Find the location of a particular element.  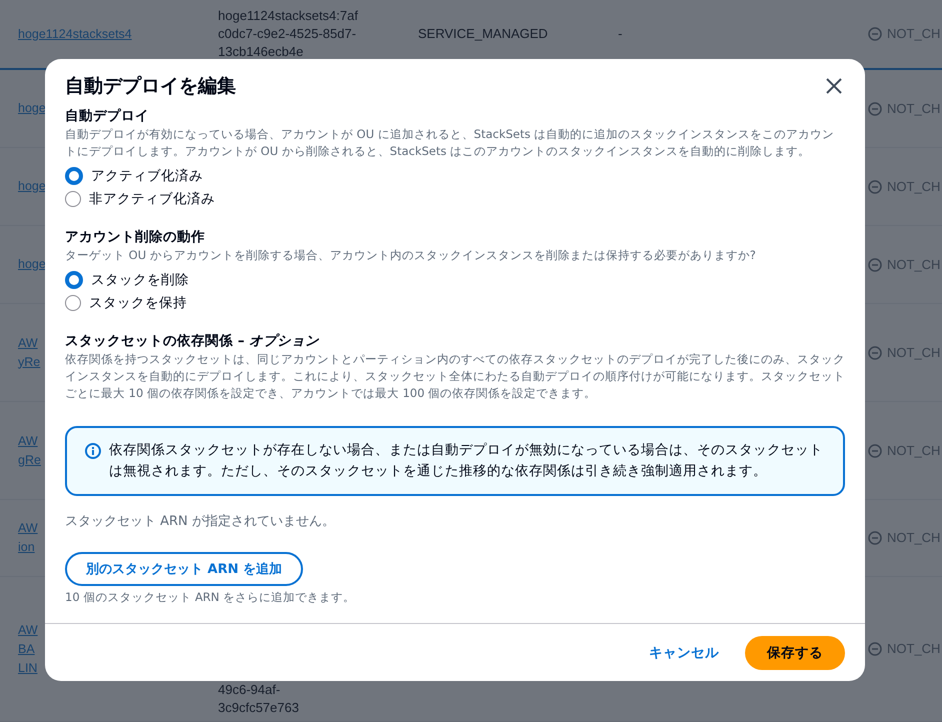

modal-title: 自動デプロイを編集 is located at coordinates (150, 86).